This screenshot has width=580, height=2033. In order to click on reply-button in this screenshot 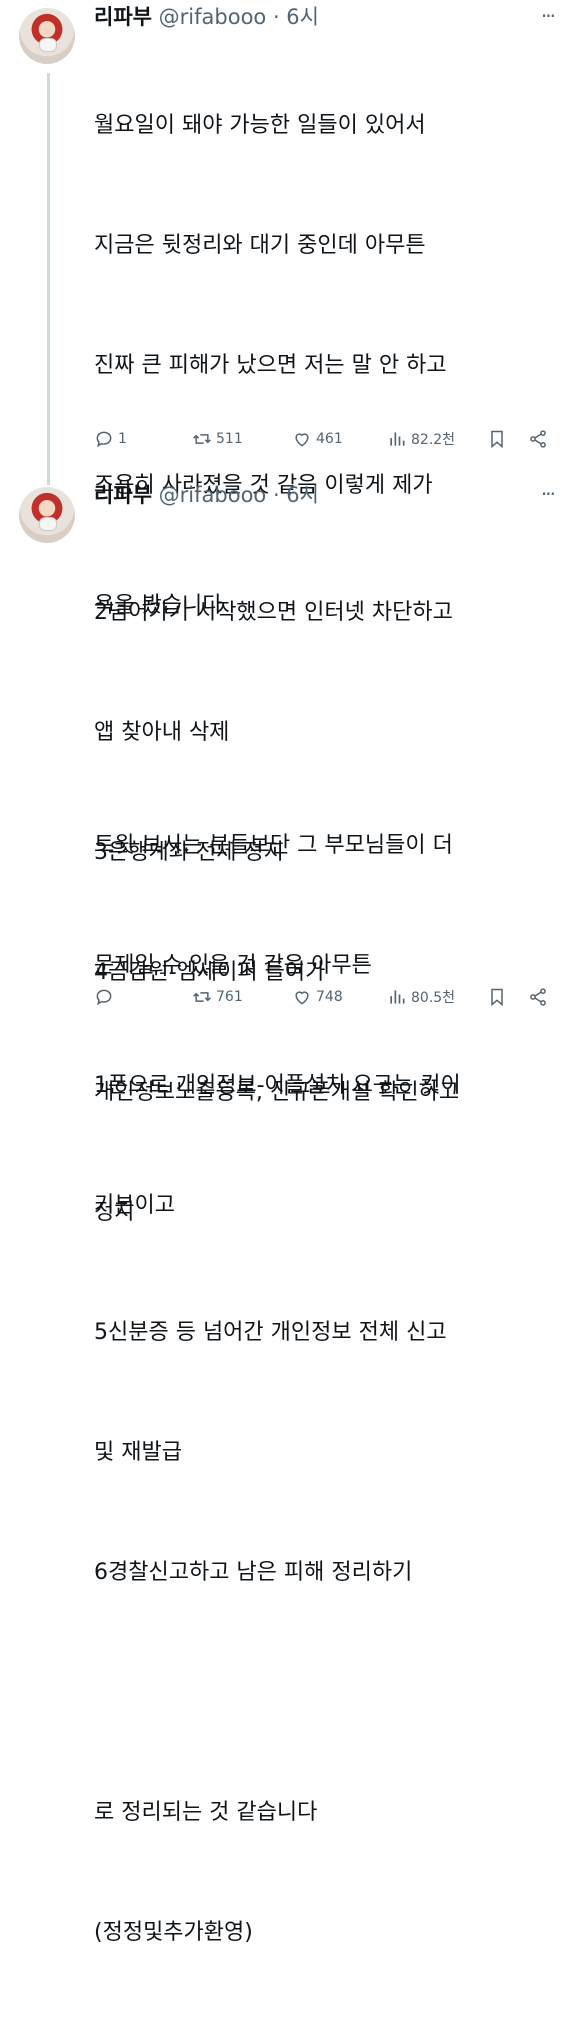, I will do `click(106, 997)`.